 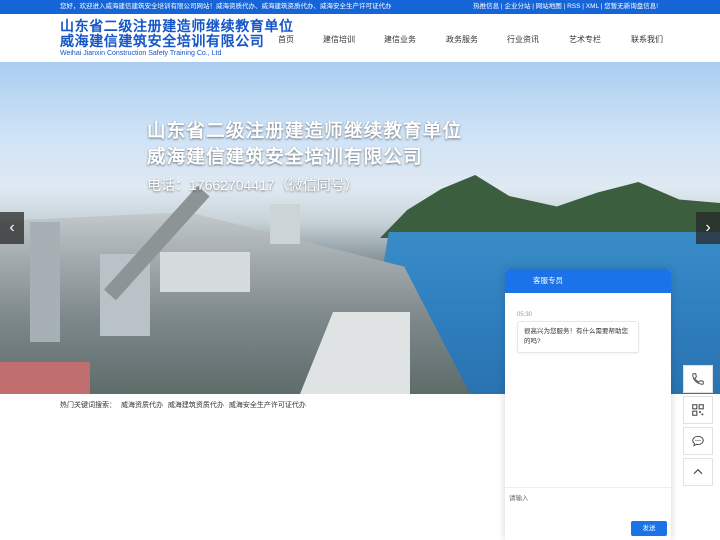 What do you see at coordinates (253, 185) in the screenshot?
I see `banner-phone: 电话：17662704417（微信同号）` at bounding box center [253, 185].